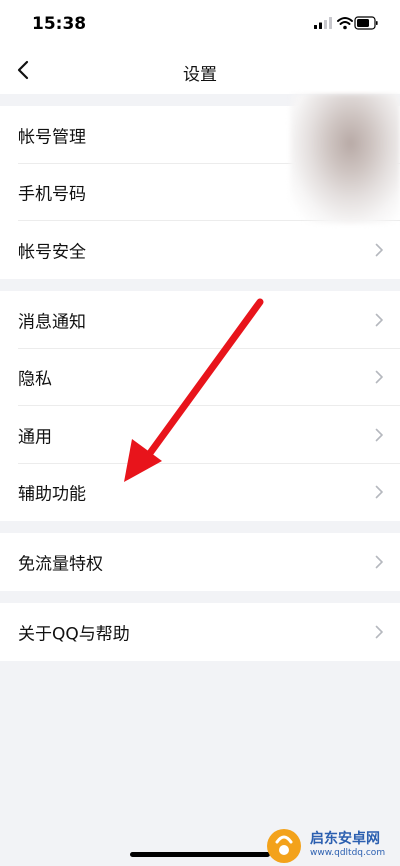  I want to click on page-title: 设置, so click(200, 75).